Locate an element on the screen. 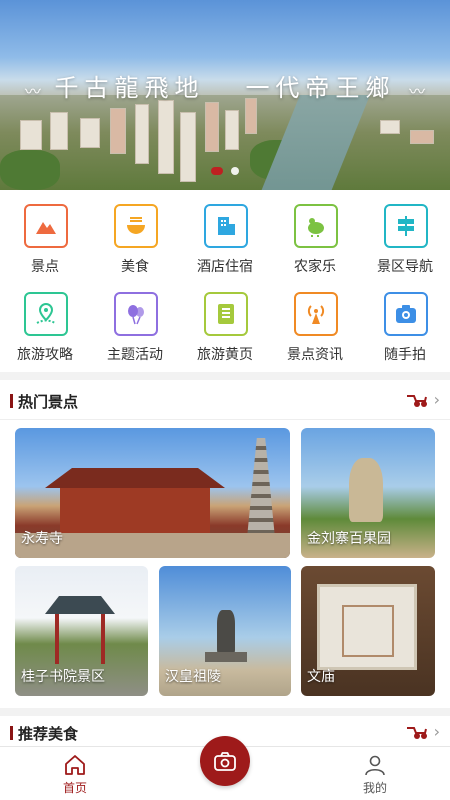  chicken-icon is located at coordinates (316, 226).